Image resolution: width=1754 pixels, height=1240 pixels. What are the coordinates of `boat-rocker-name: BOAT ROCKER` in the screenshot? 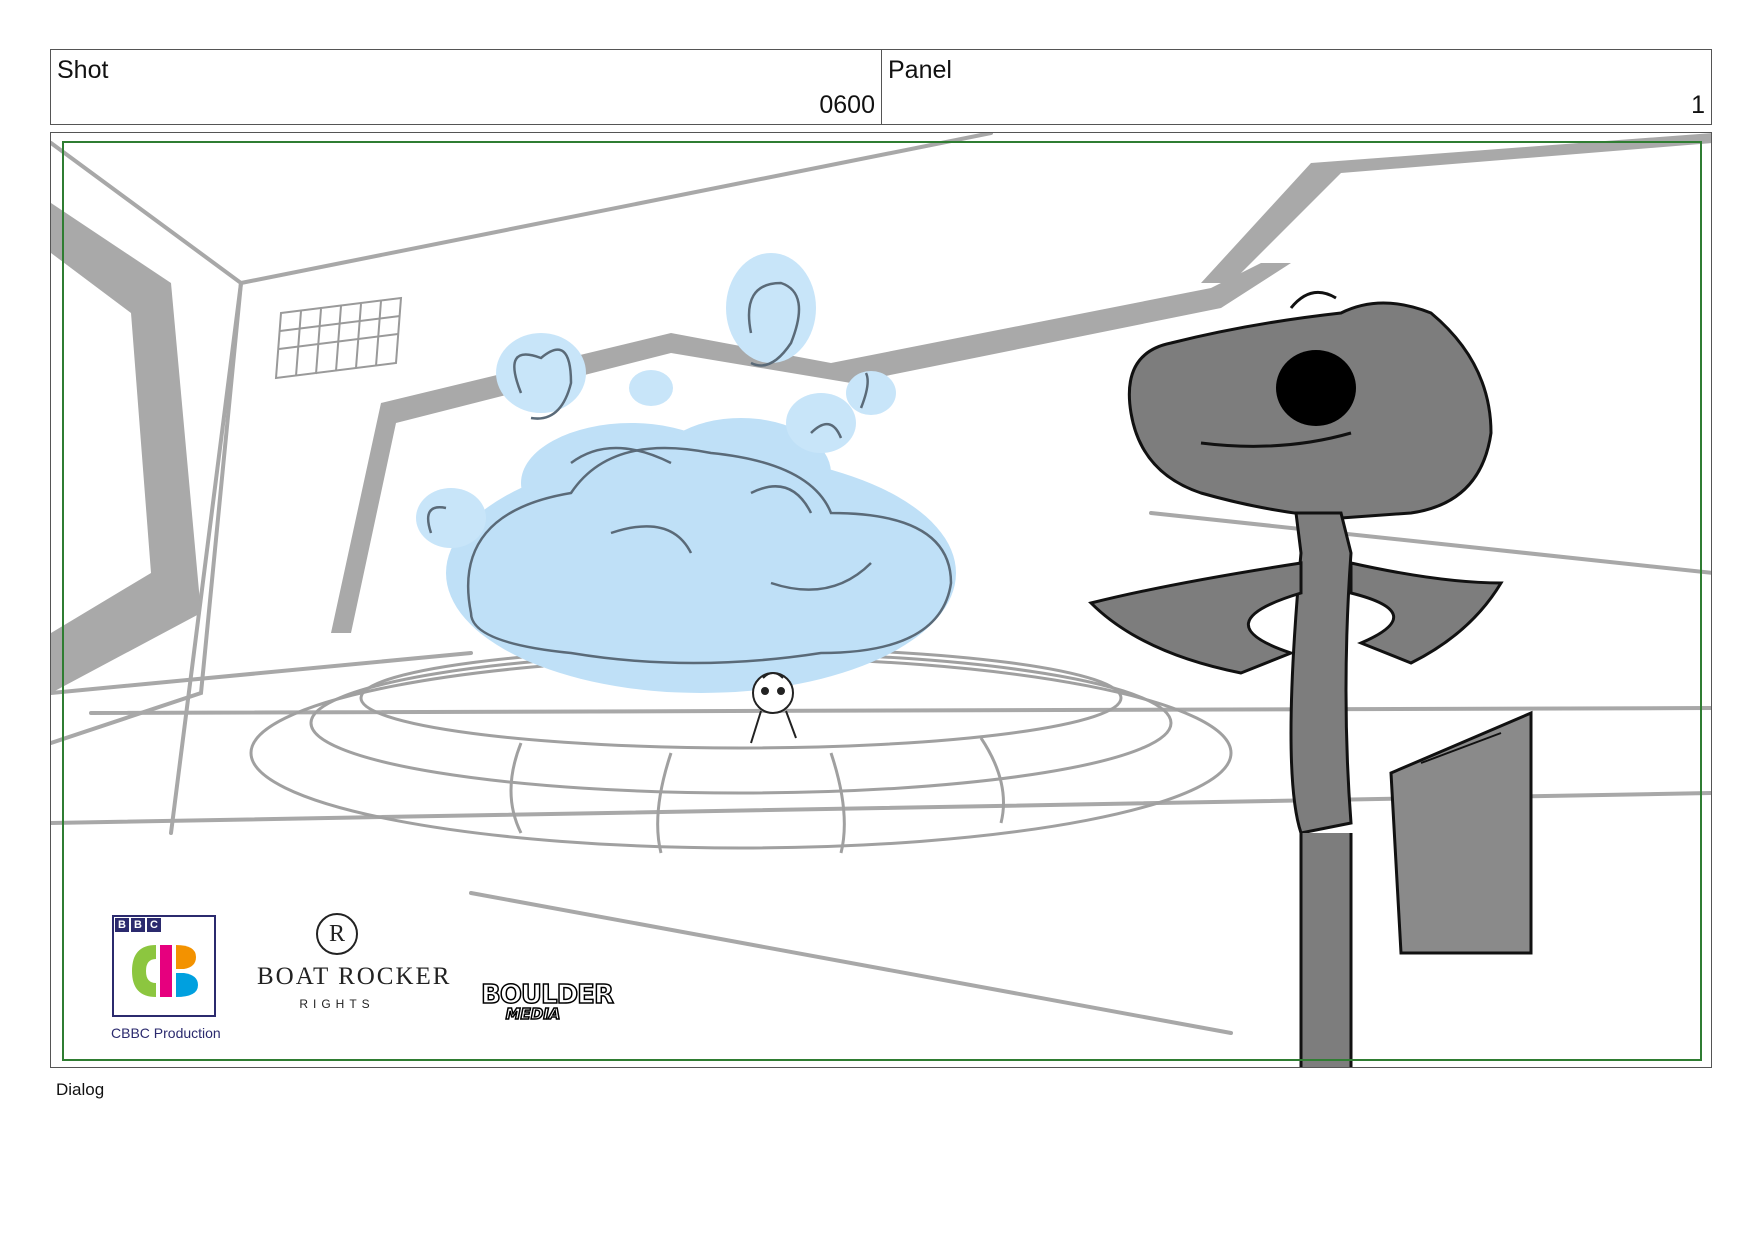 It's located at (354, 976).